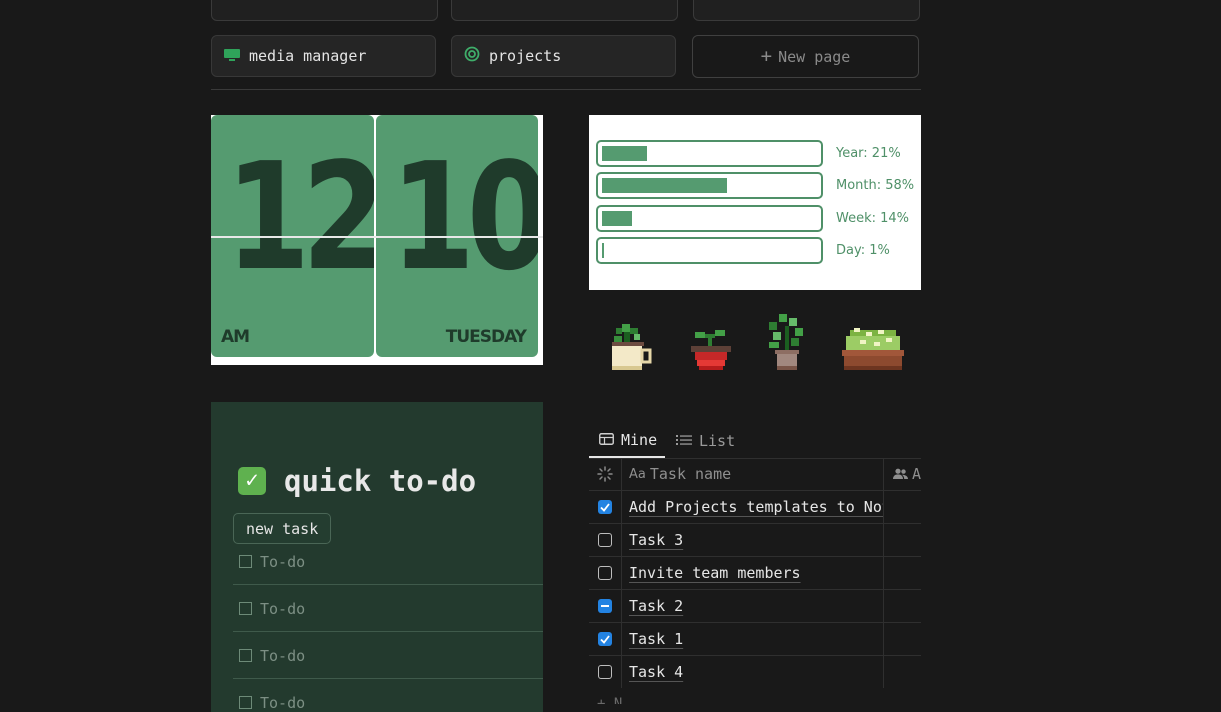 The image size is (1221, 712). I want to click on clock-period: AM, so click(235, 337).